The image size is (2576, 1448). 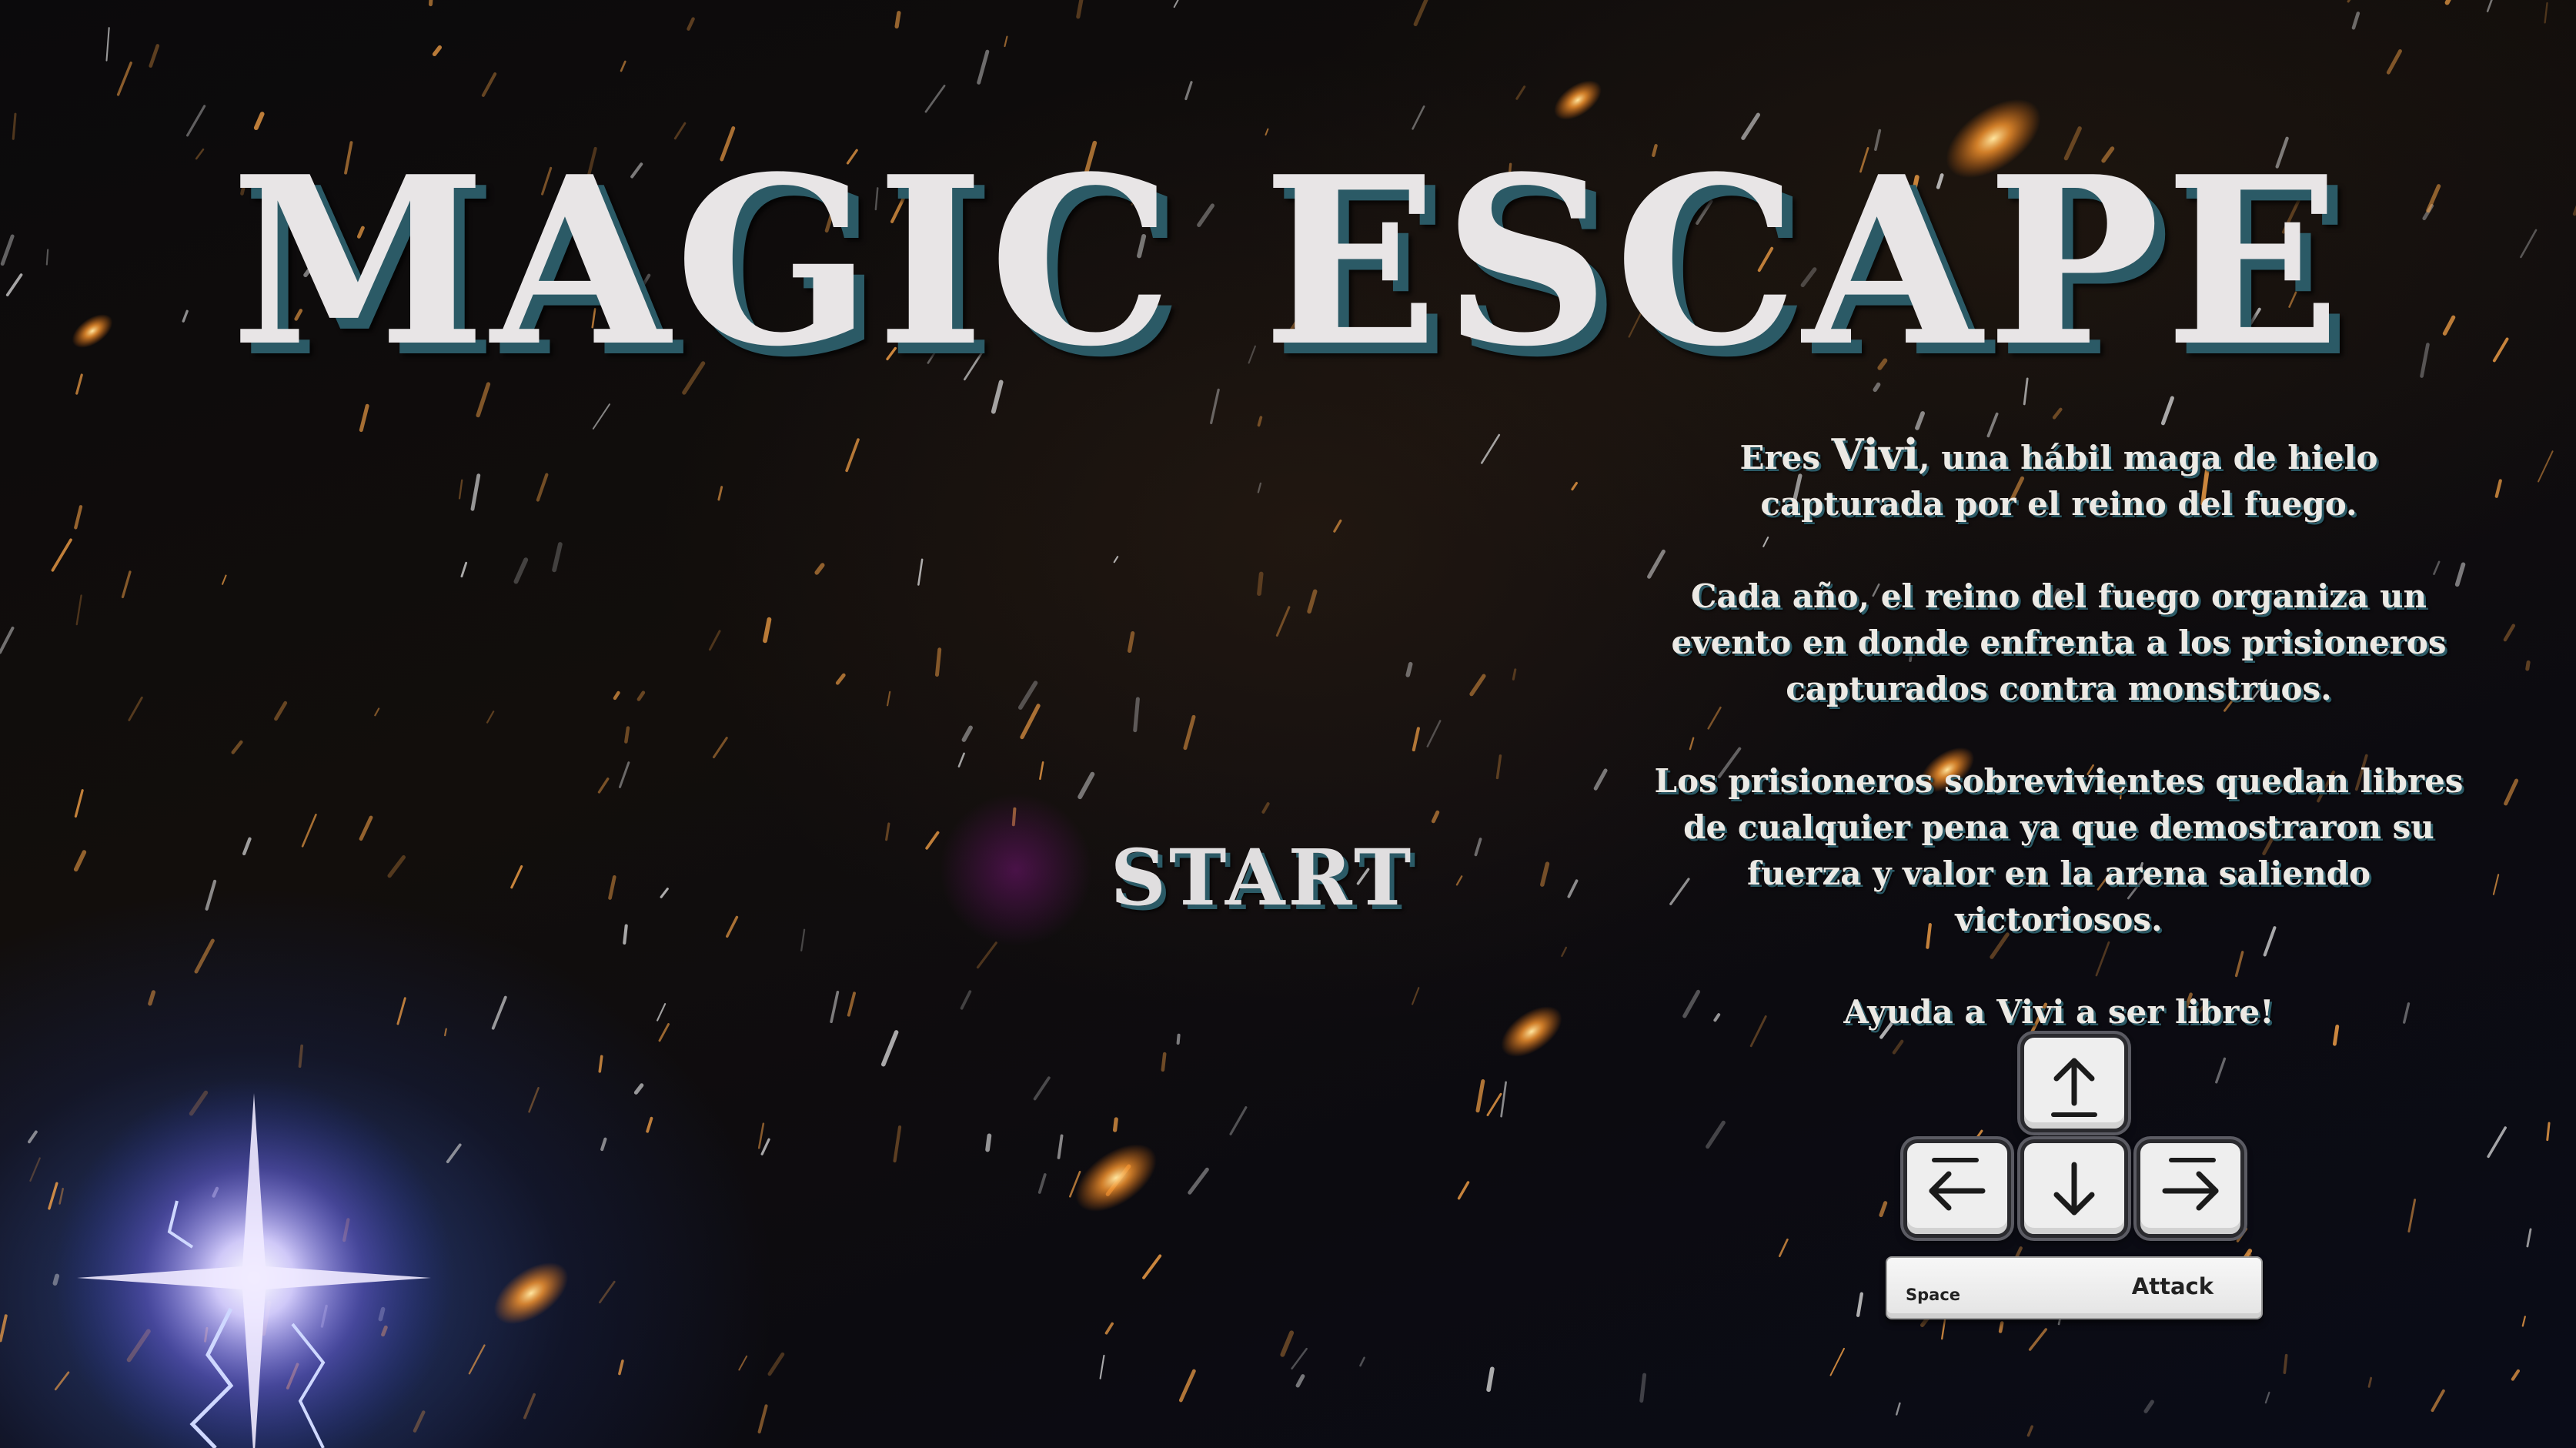 What do you see at coordinates (2074, 1087) in the screenshot?
I see `arrow-up-icon` at bounding box center [2074, 1087].